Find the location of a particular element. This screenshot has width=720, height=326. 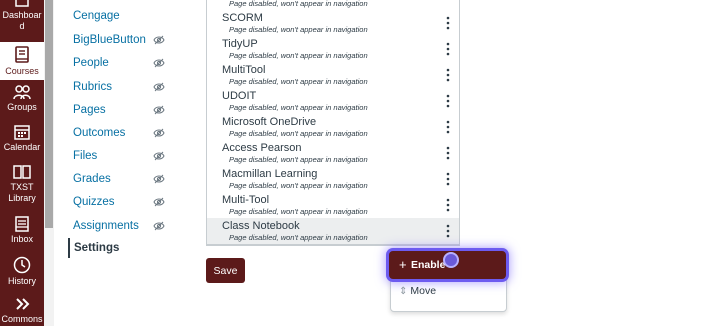

course-nav-people: People is located at coordinates (123, 63).